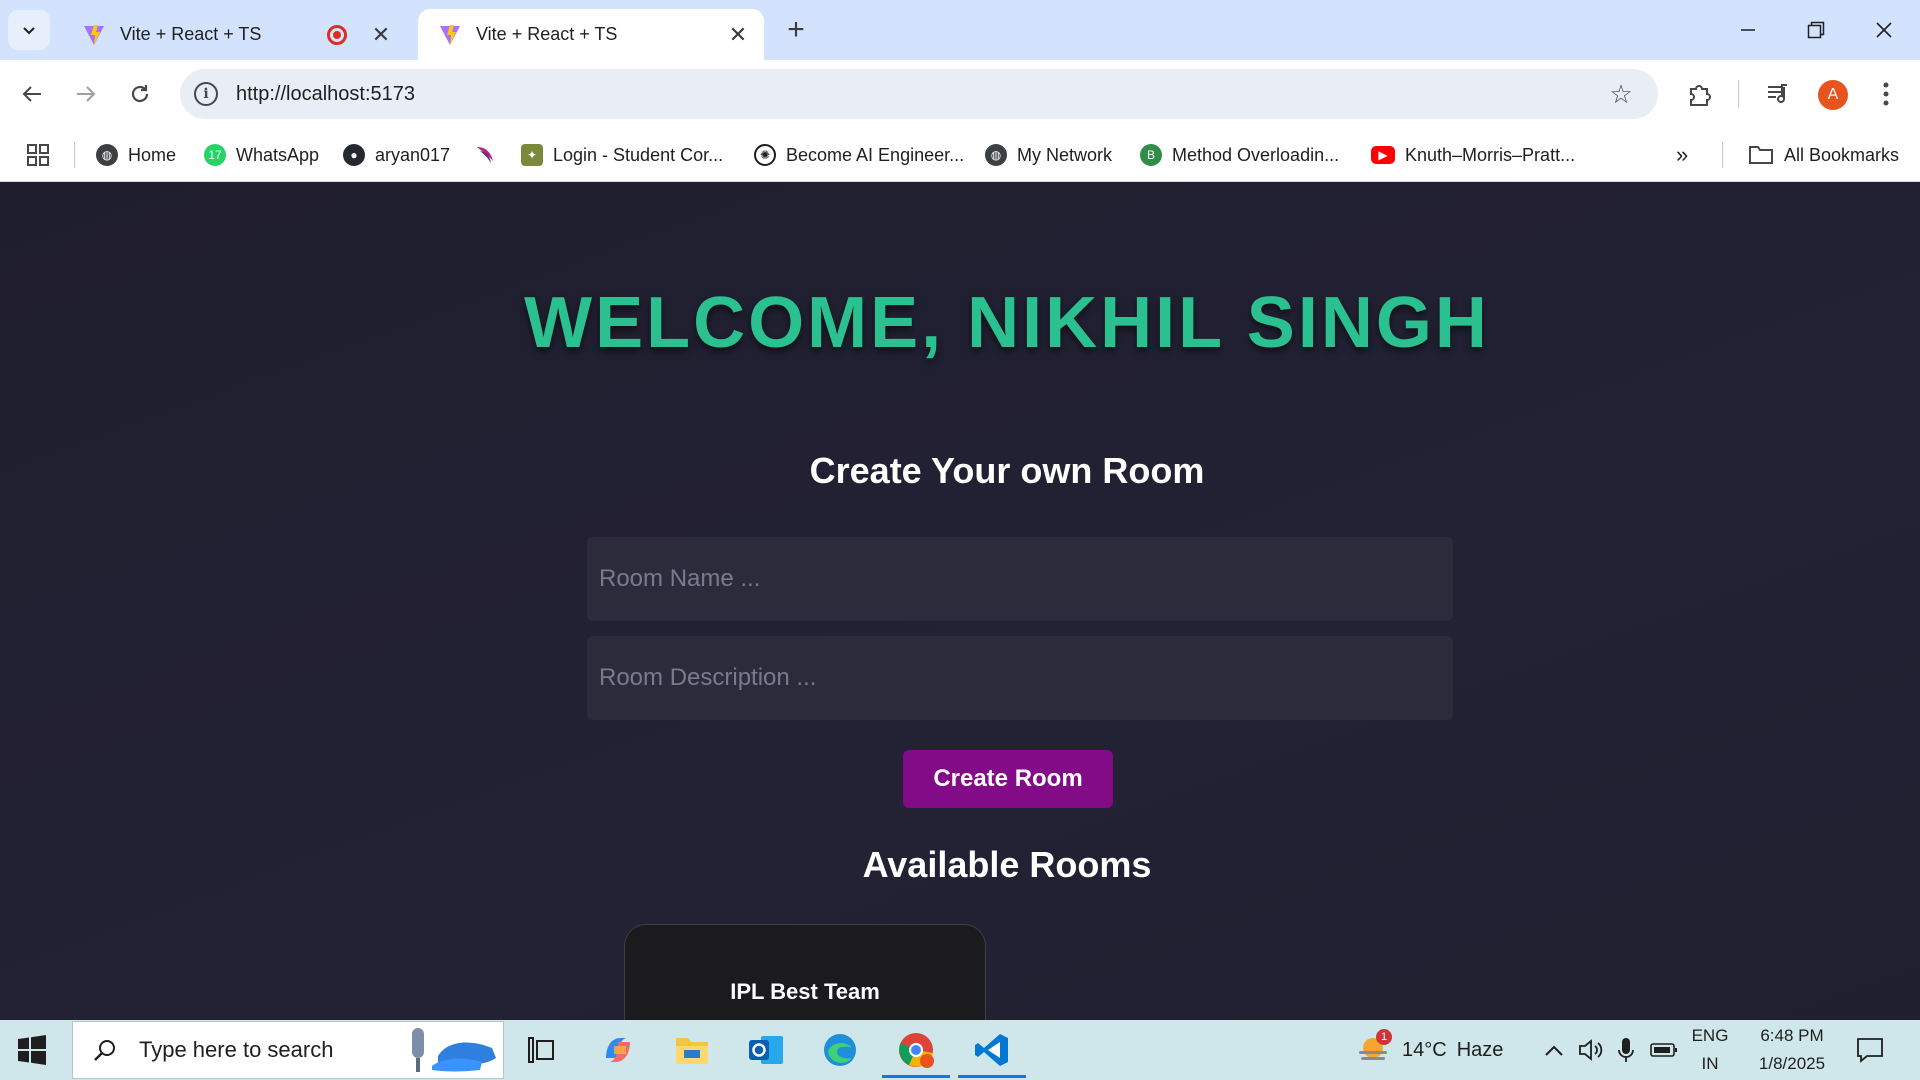  I want to click on weather-badge: 1, so click(1384, 1037).